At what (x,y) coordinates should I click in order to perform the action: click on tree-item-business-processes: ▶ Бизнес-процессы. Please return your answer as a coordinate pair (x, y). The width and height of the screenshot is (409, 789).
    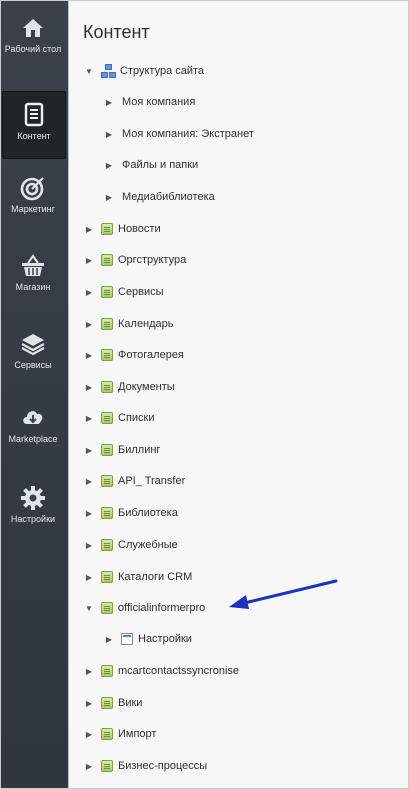
    Looking at the image, I should click on (145, 766).